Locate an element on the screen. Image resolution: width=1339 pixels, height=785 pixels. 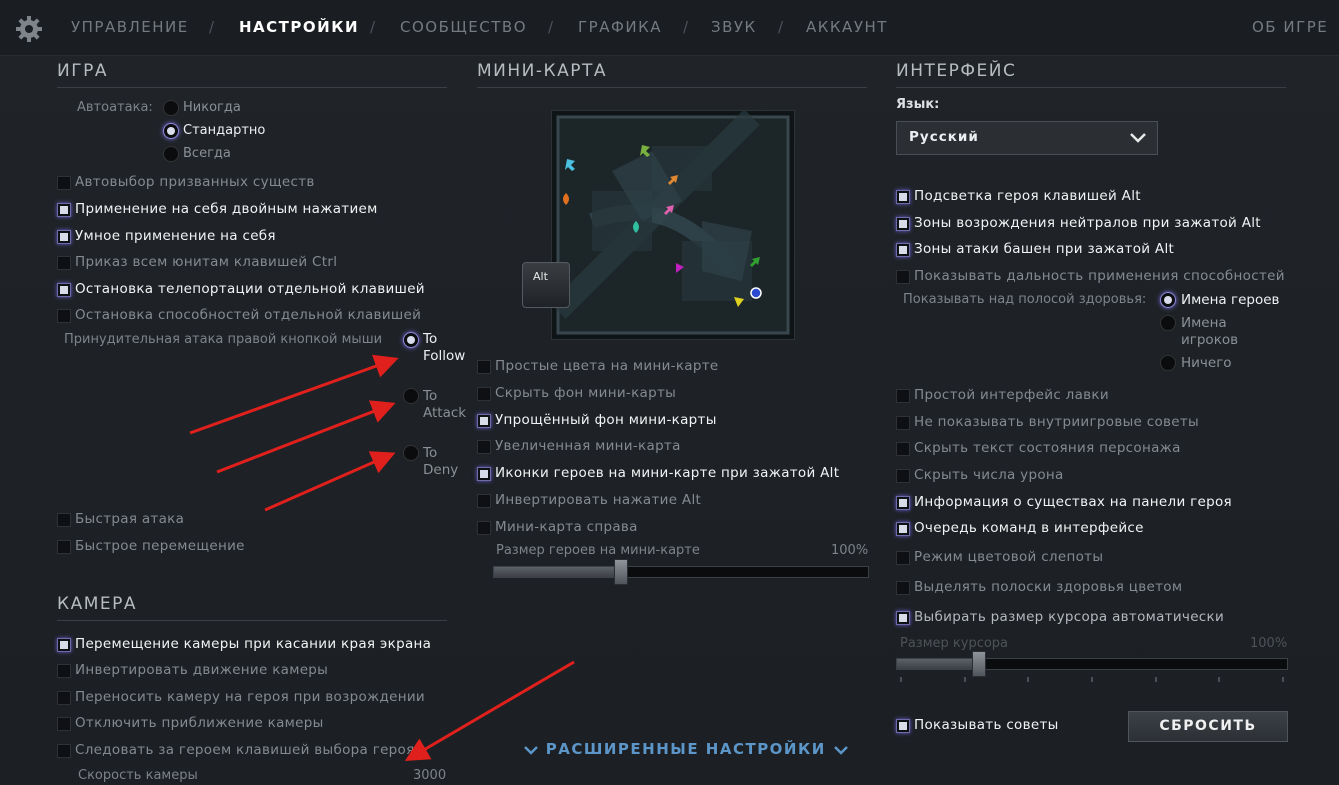
force-attack-label: Принудительная атака правой кнопкой мыши is located at coordinates (223, 339).